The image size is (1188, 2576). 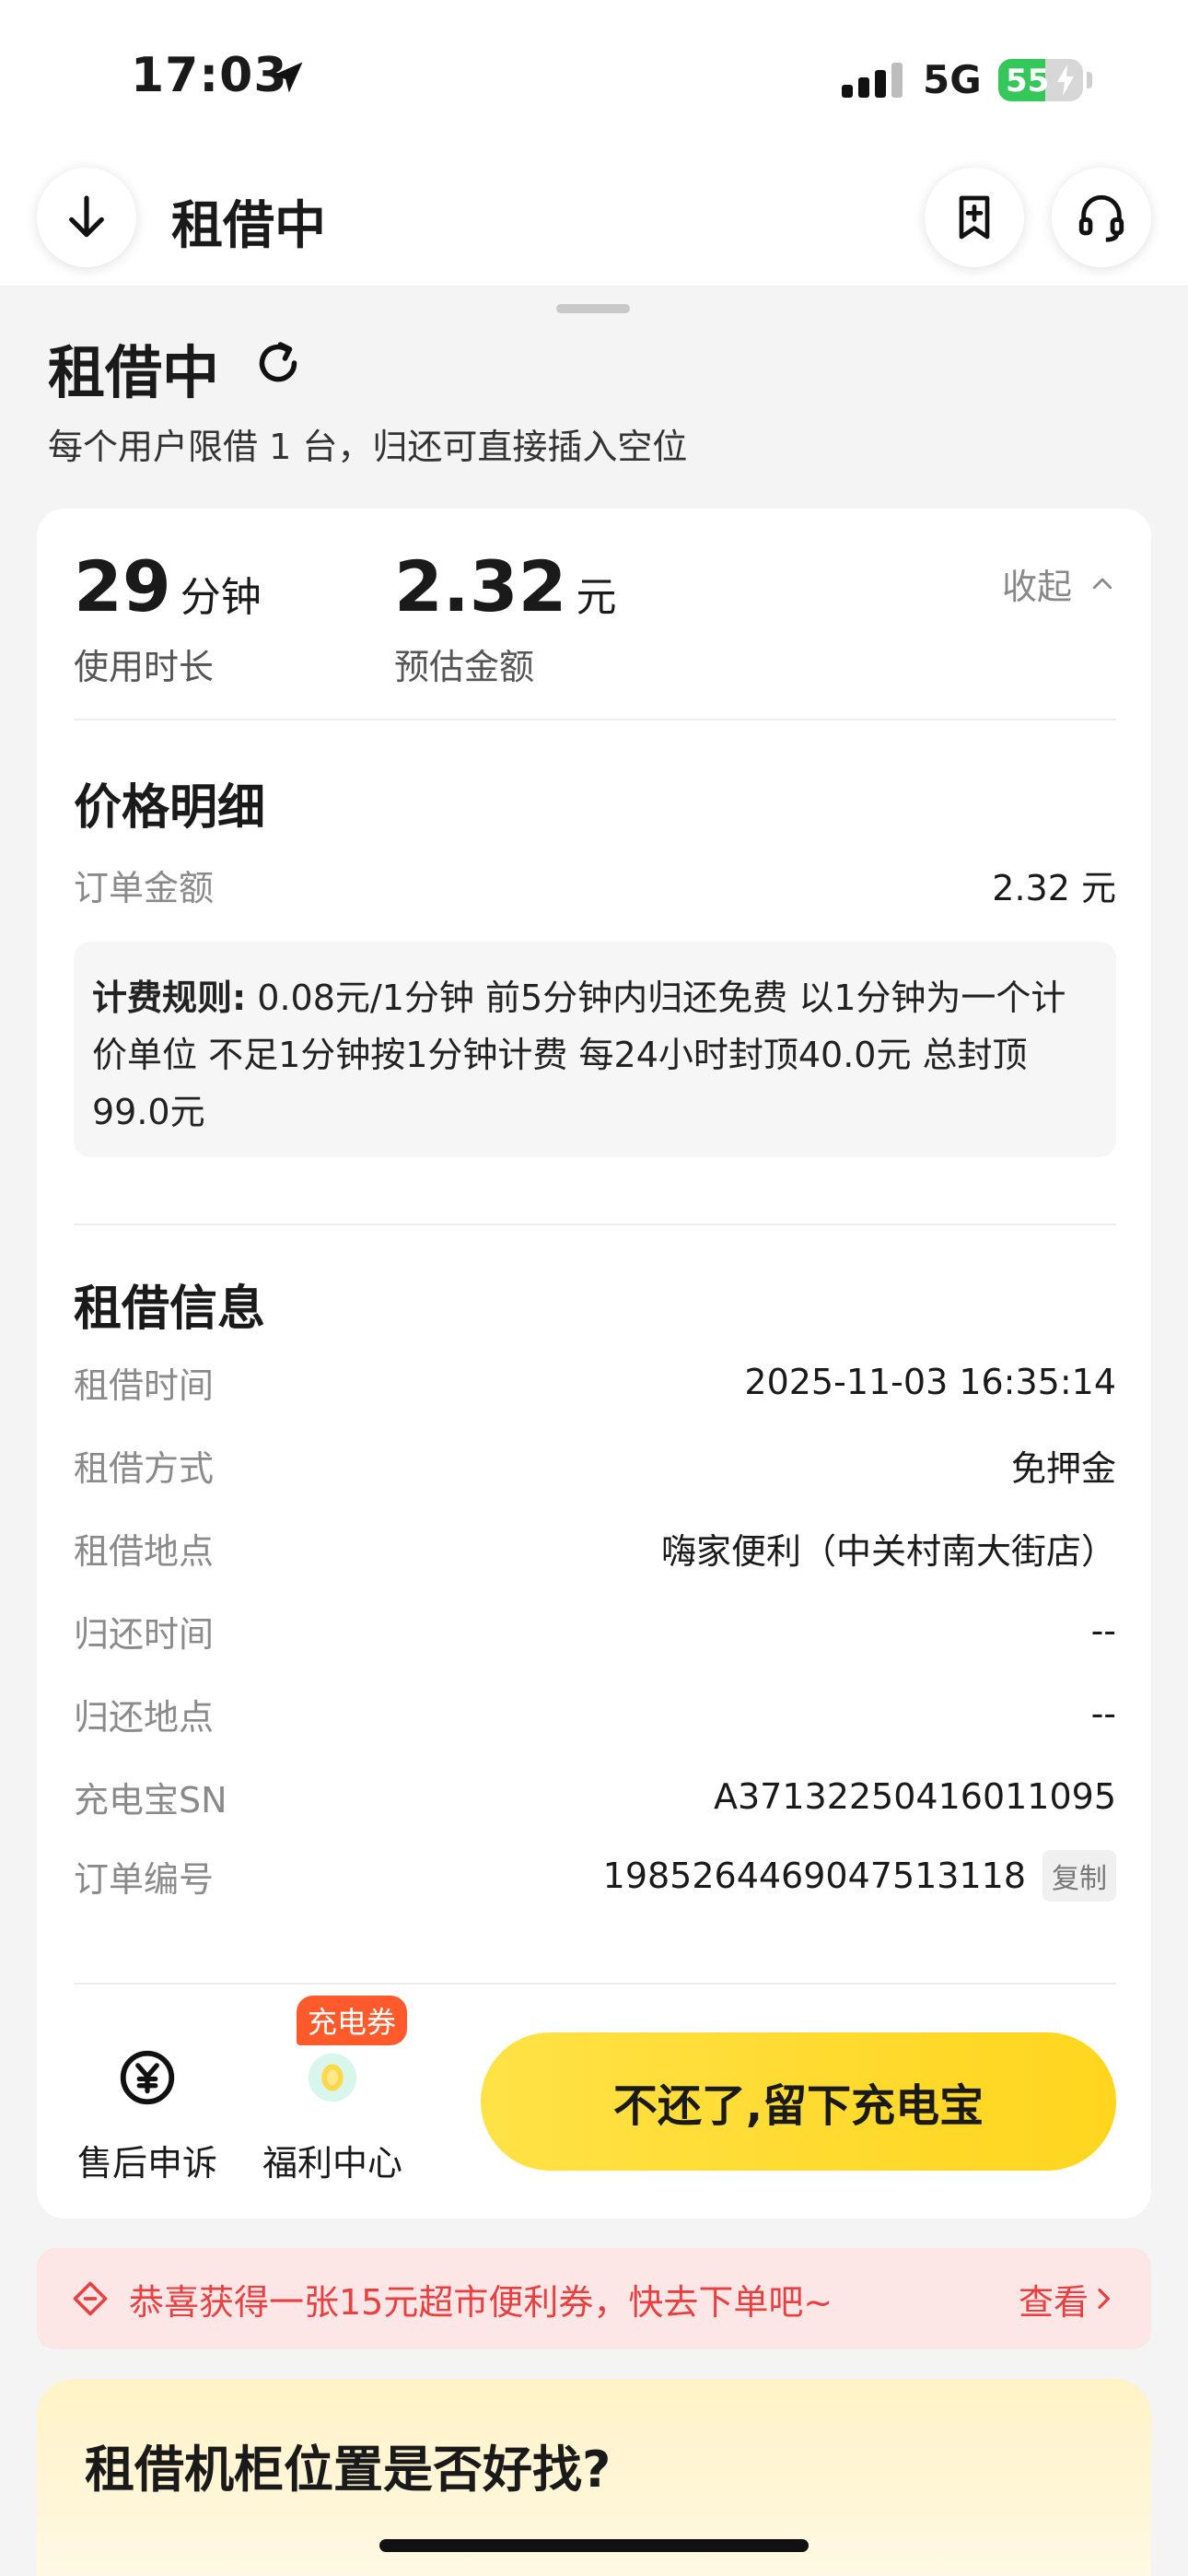 What do you see at coordinates (595, 1630) in the screenshot?
I see `return-time-row: 归还时间 --` at bounding box center [595, 1630].